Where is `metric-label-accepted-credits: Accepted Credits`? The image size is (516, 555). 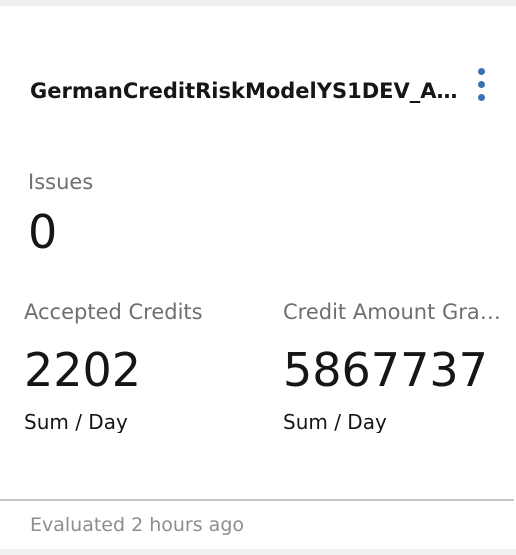 metric-label-accepted-credits: Accepted Credits is located at coordinates (113, 312).